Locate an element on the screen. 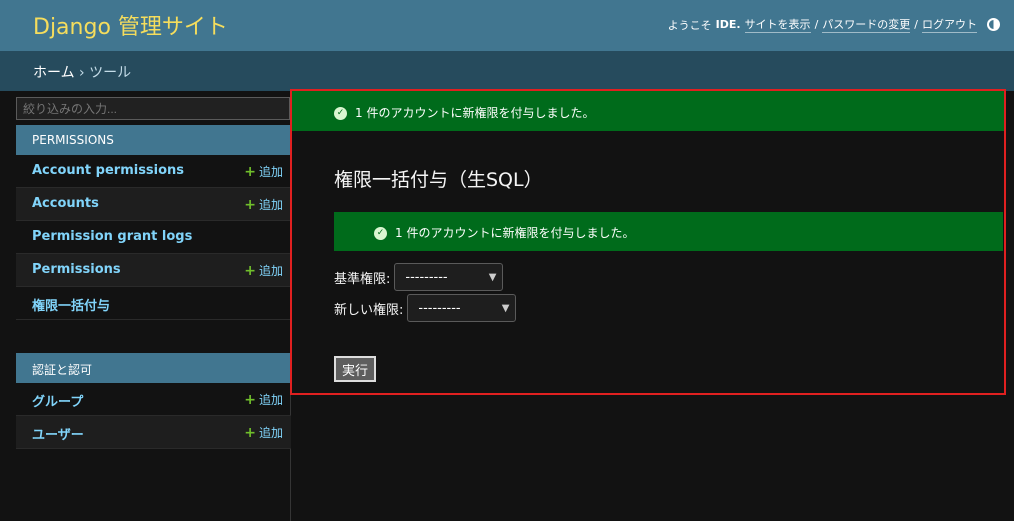 Image resolution: width=1014 pixels, height=521 pixels. username: IDE. is located at coordinates (728, 24).